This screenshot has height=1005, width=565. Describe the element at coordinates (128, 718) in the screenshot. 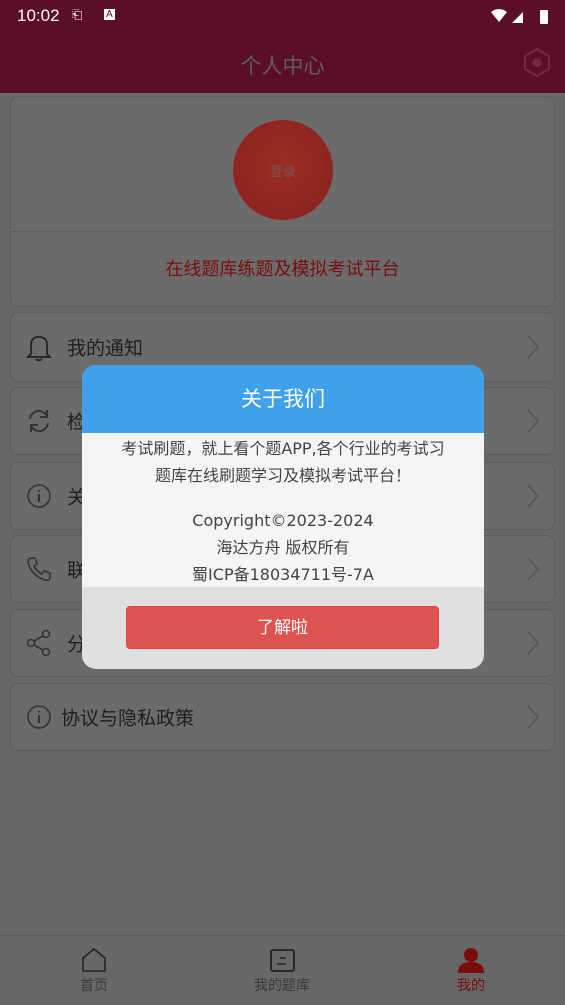

I see `menu-label: 协议与隐私政策` at that location.